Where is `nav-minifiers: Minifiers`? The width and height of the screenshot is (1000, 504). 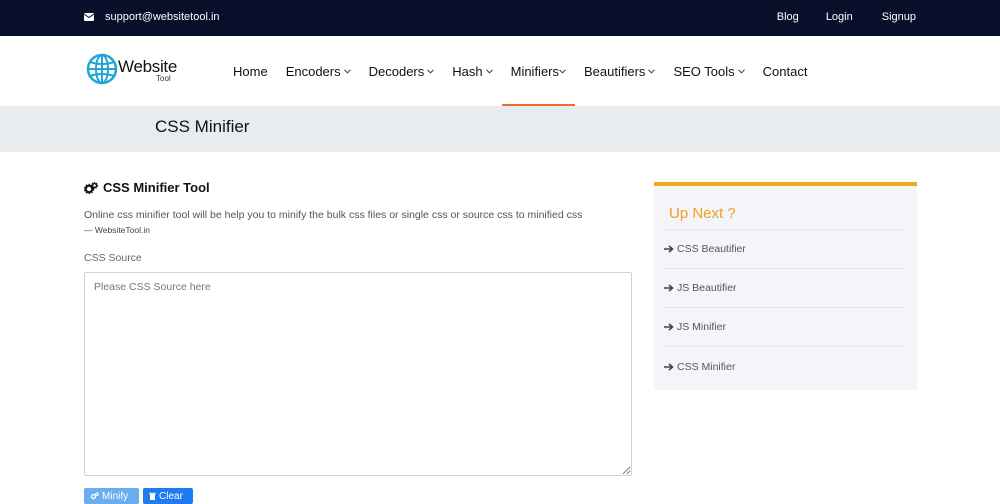
nav-minifiers: Minifiers is located at coordinates (538, 71).